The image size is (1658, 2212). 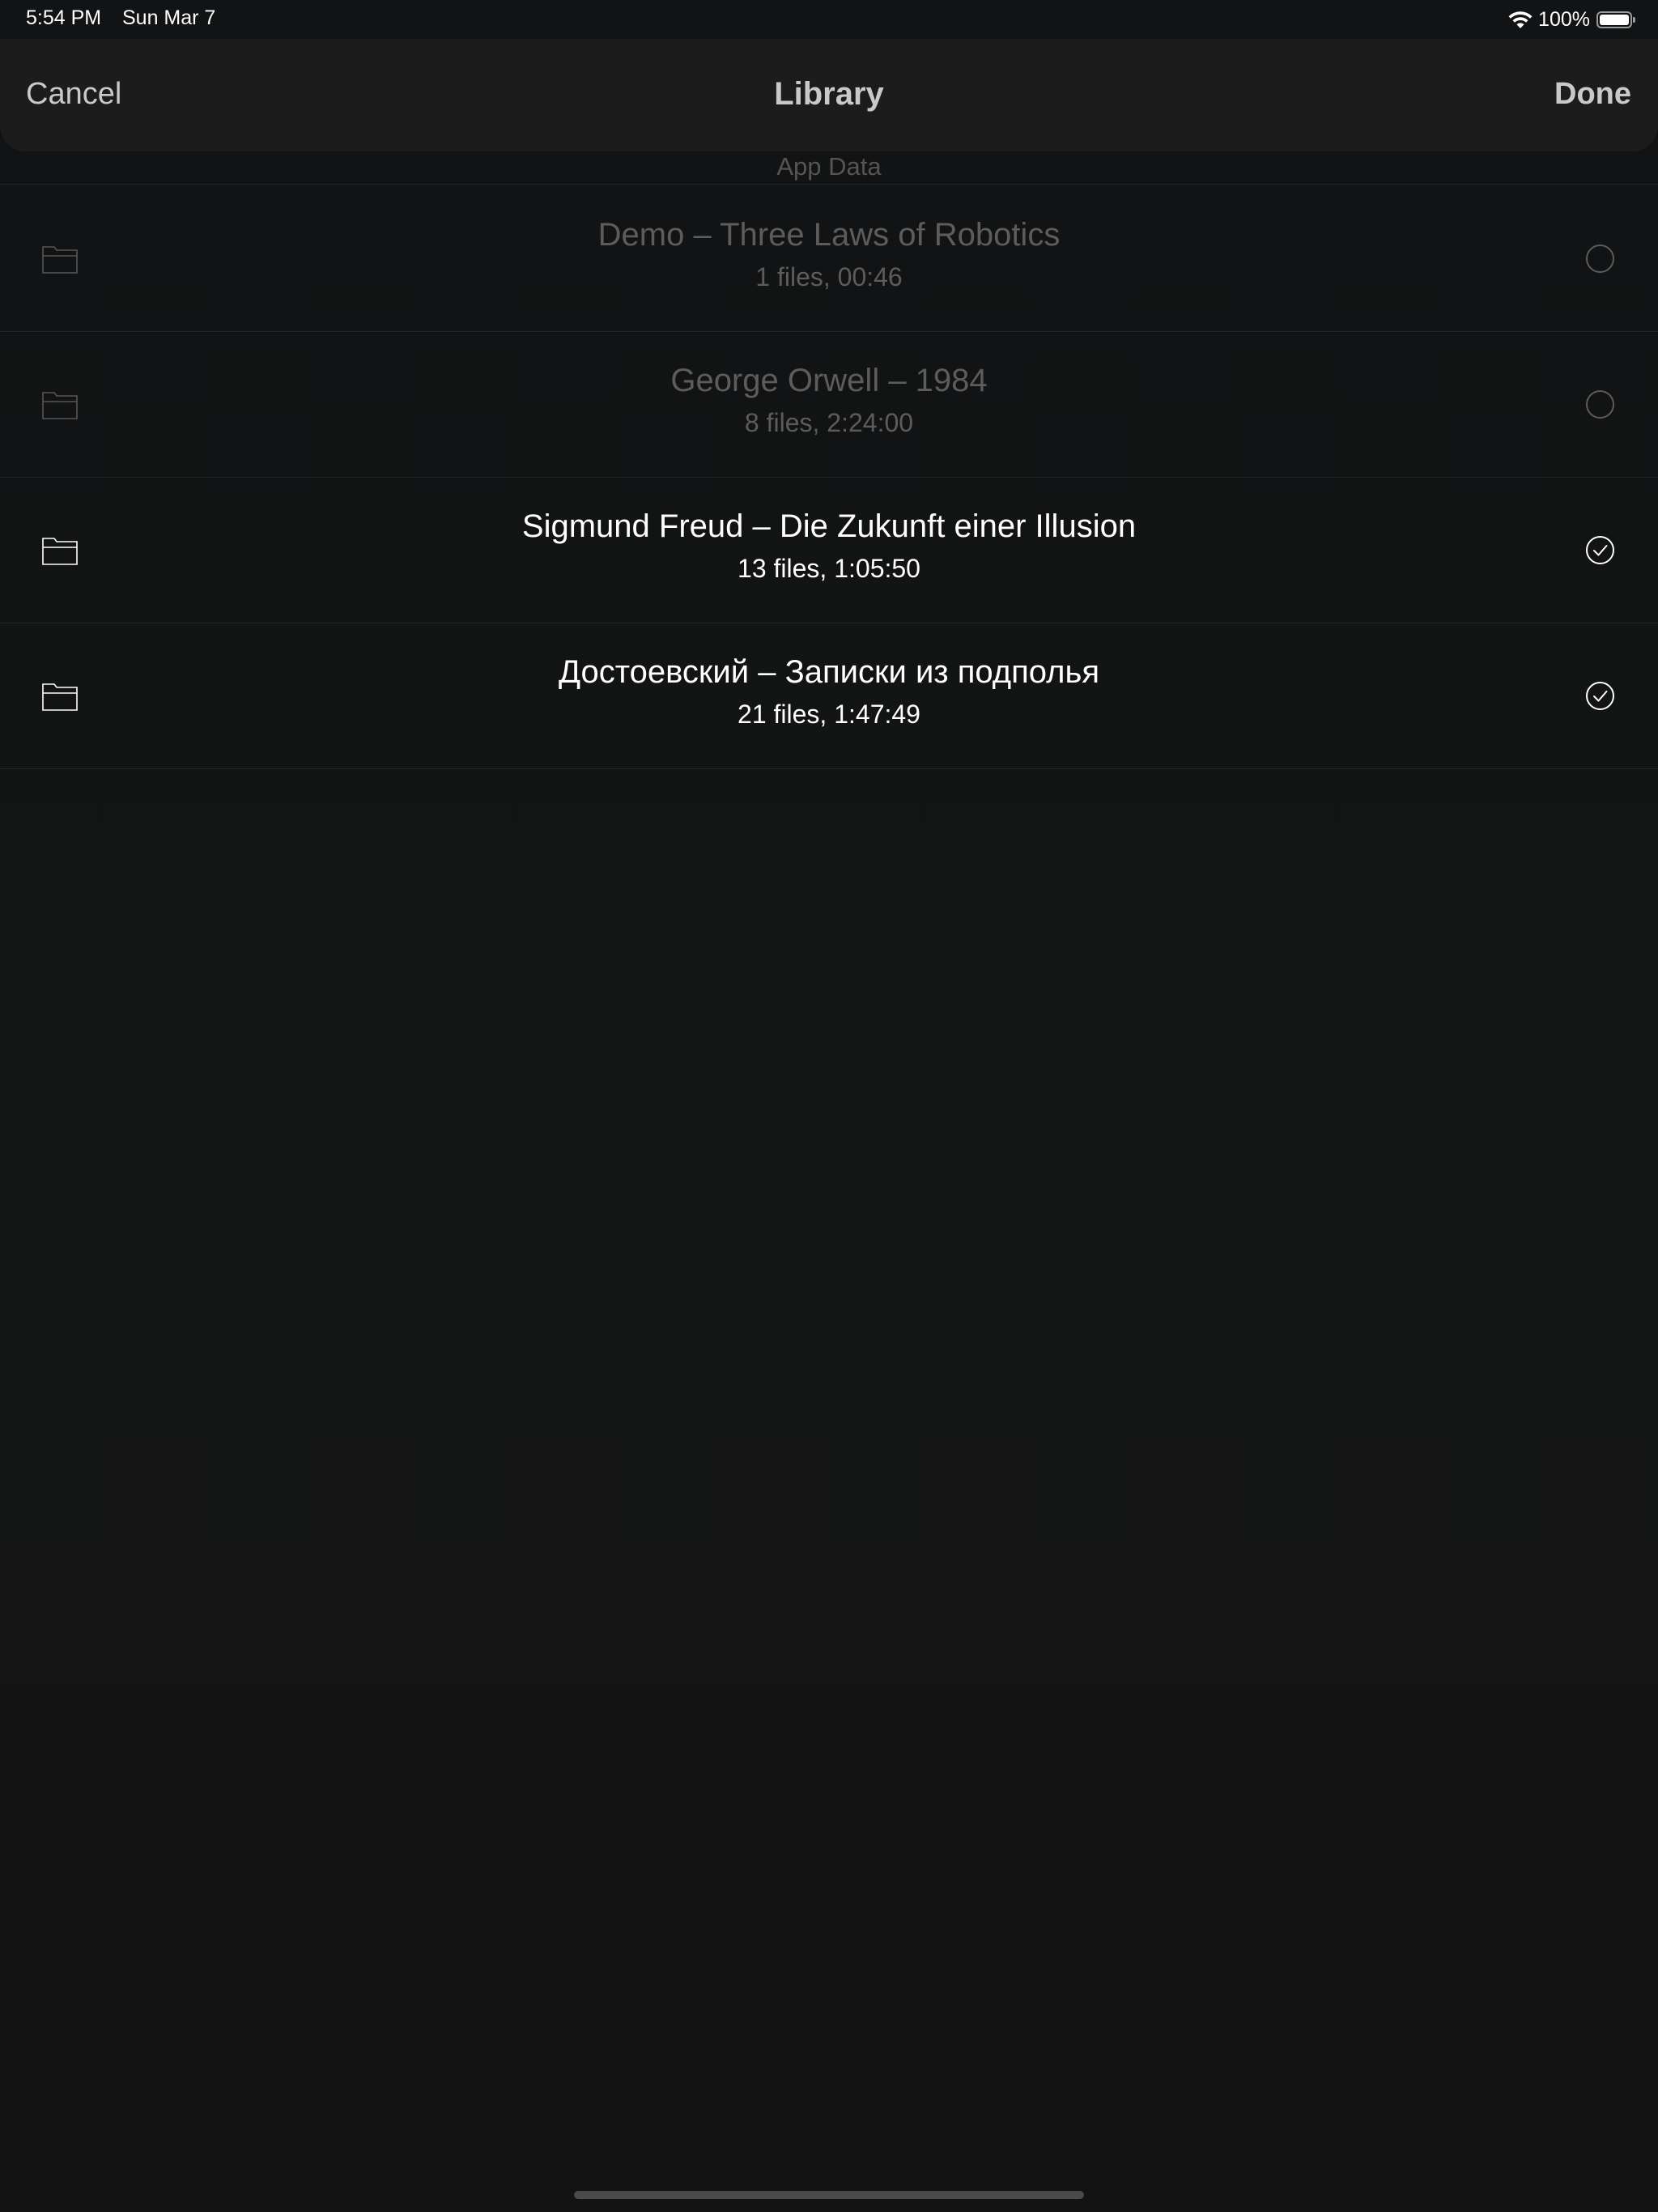 What do you see at coordinates (829, 569) in the screenshot?
I see `item-subtitle: 13 files, 1:05:50` at bounding box center [829, 569].